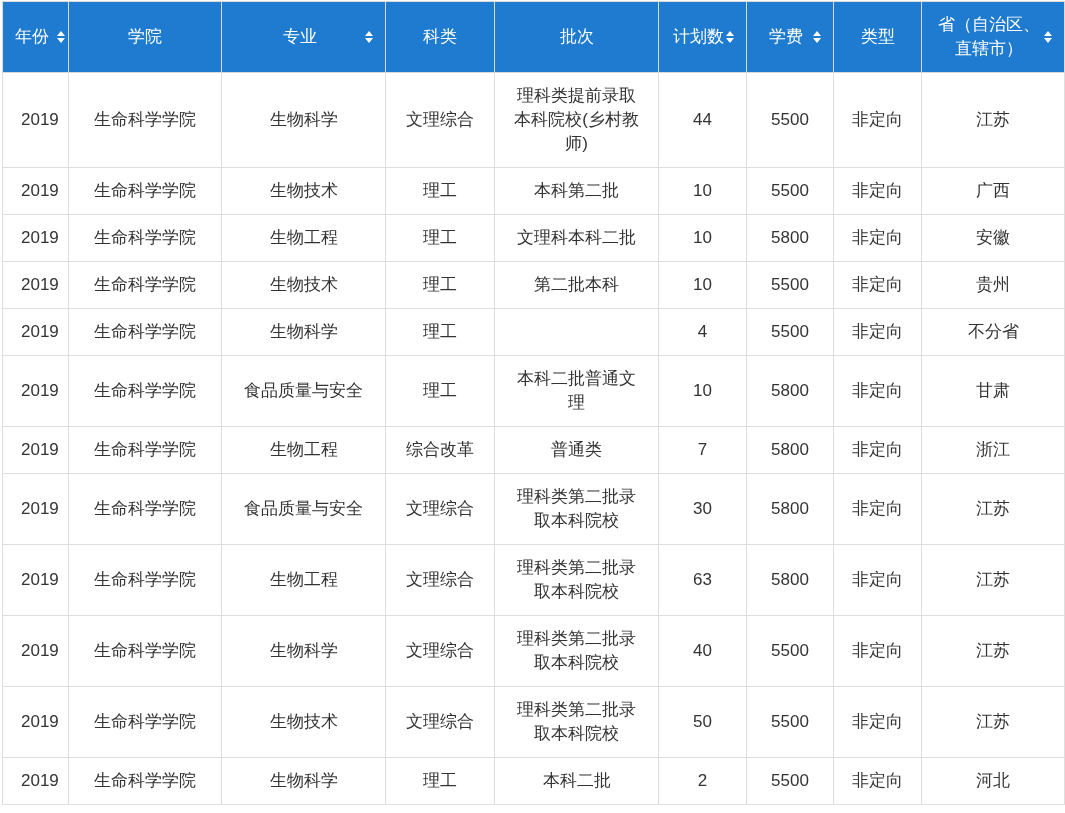  Describe the element at coordinates (993, 190) in the screenshot. I see `table-cell: 广西` at that location.